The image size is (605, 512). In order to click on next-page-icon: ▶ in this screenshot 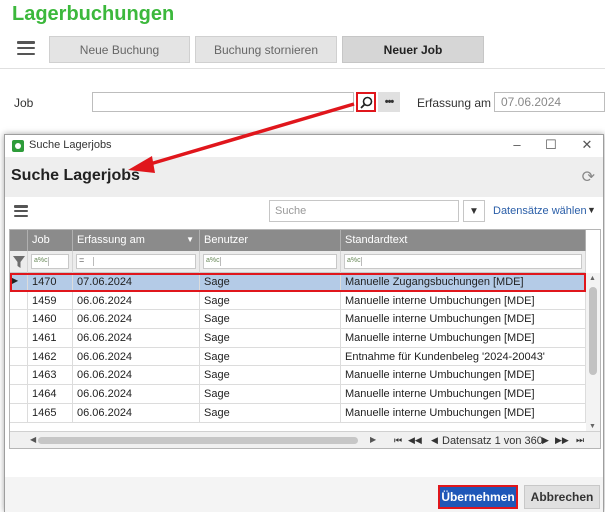, I will do `click(545, 440)`.